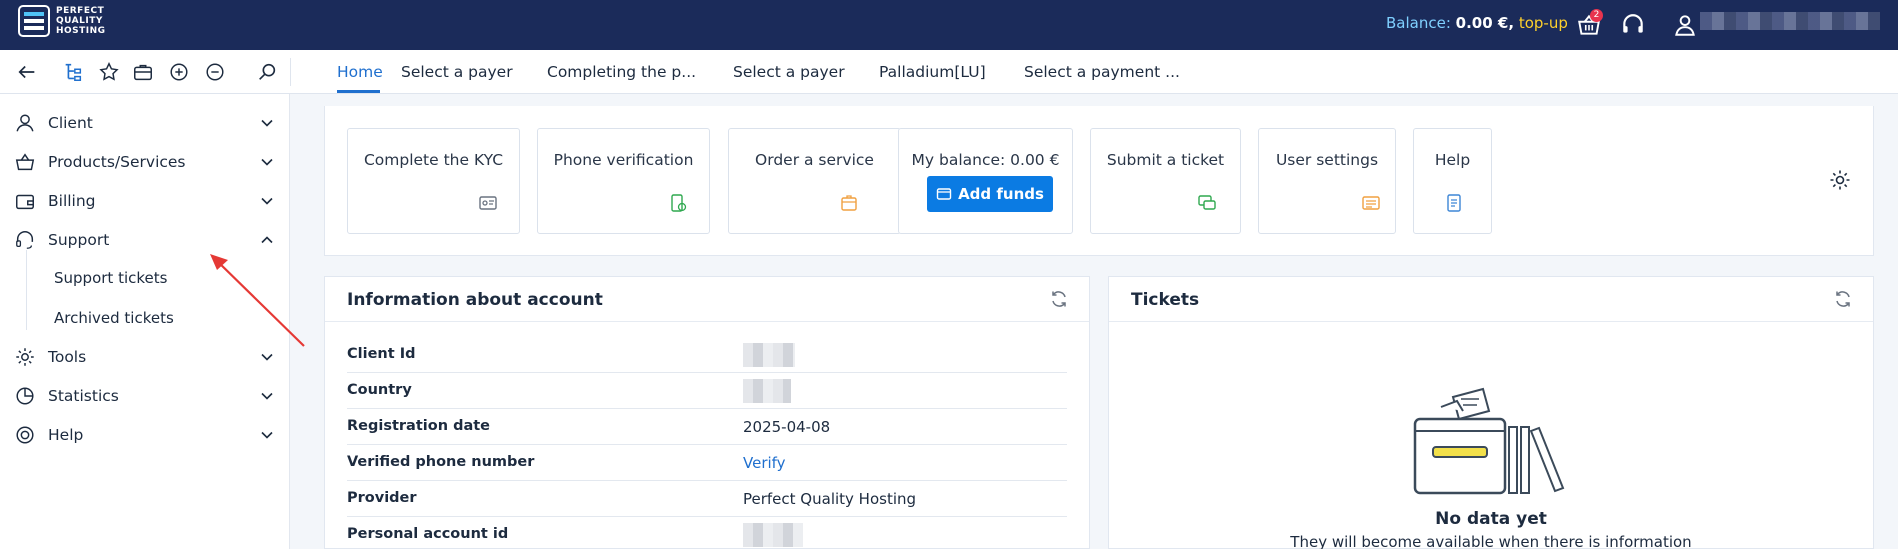  Describe the element at coordinates (27, 72) in the screenshot. I see `back-icon` at that location.